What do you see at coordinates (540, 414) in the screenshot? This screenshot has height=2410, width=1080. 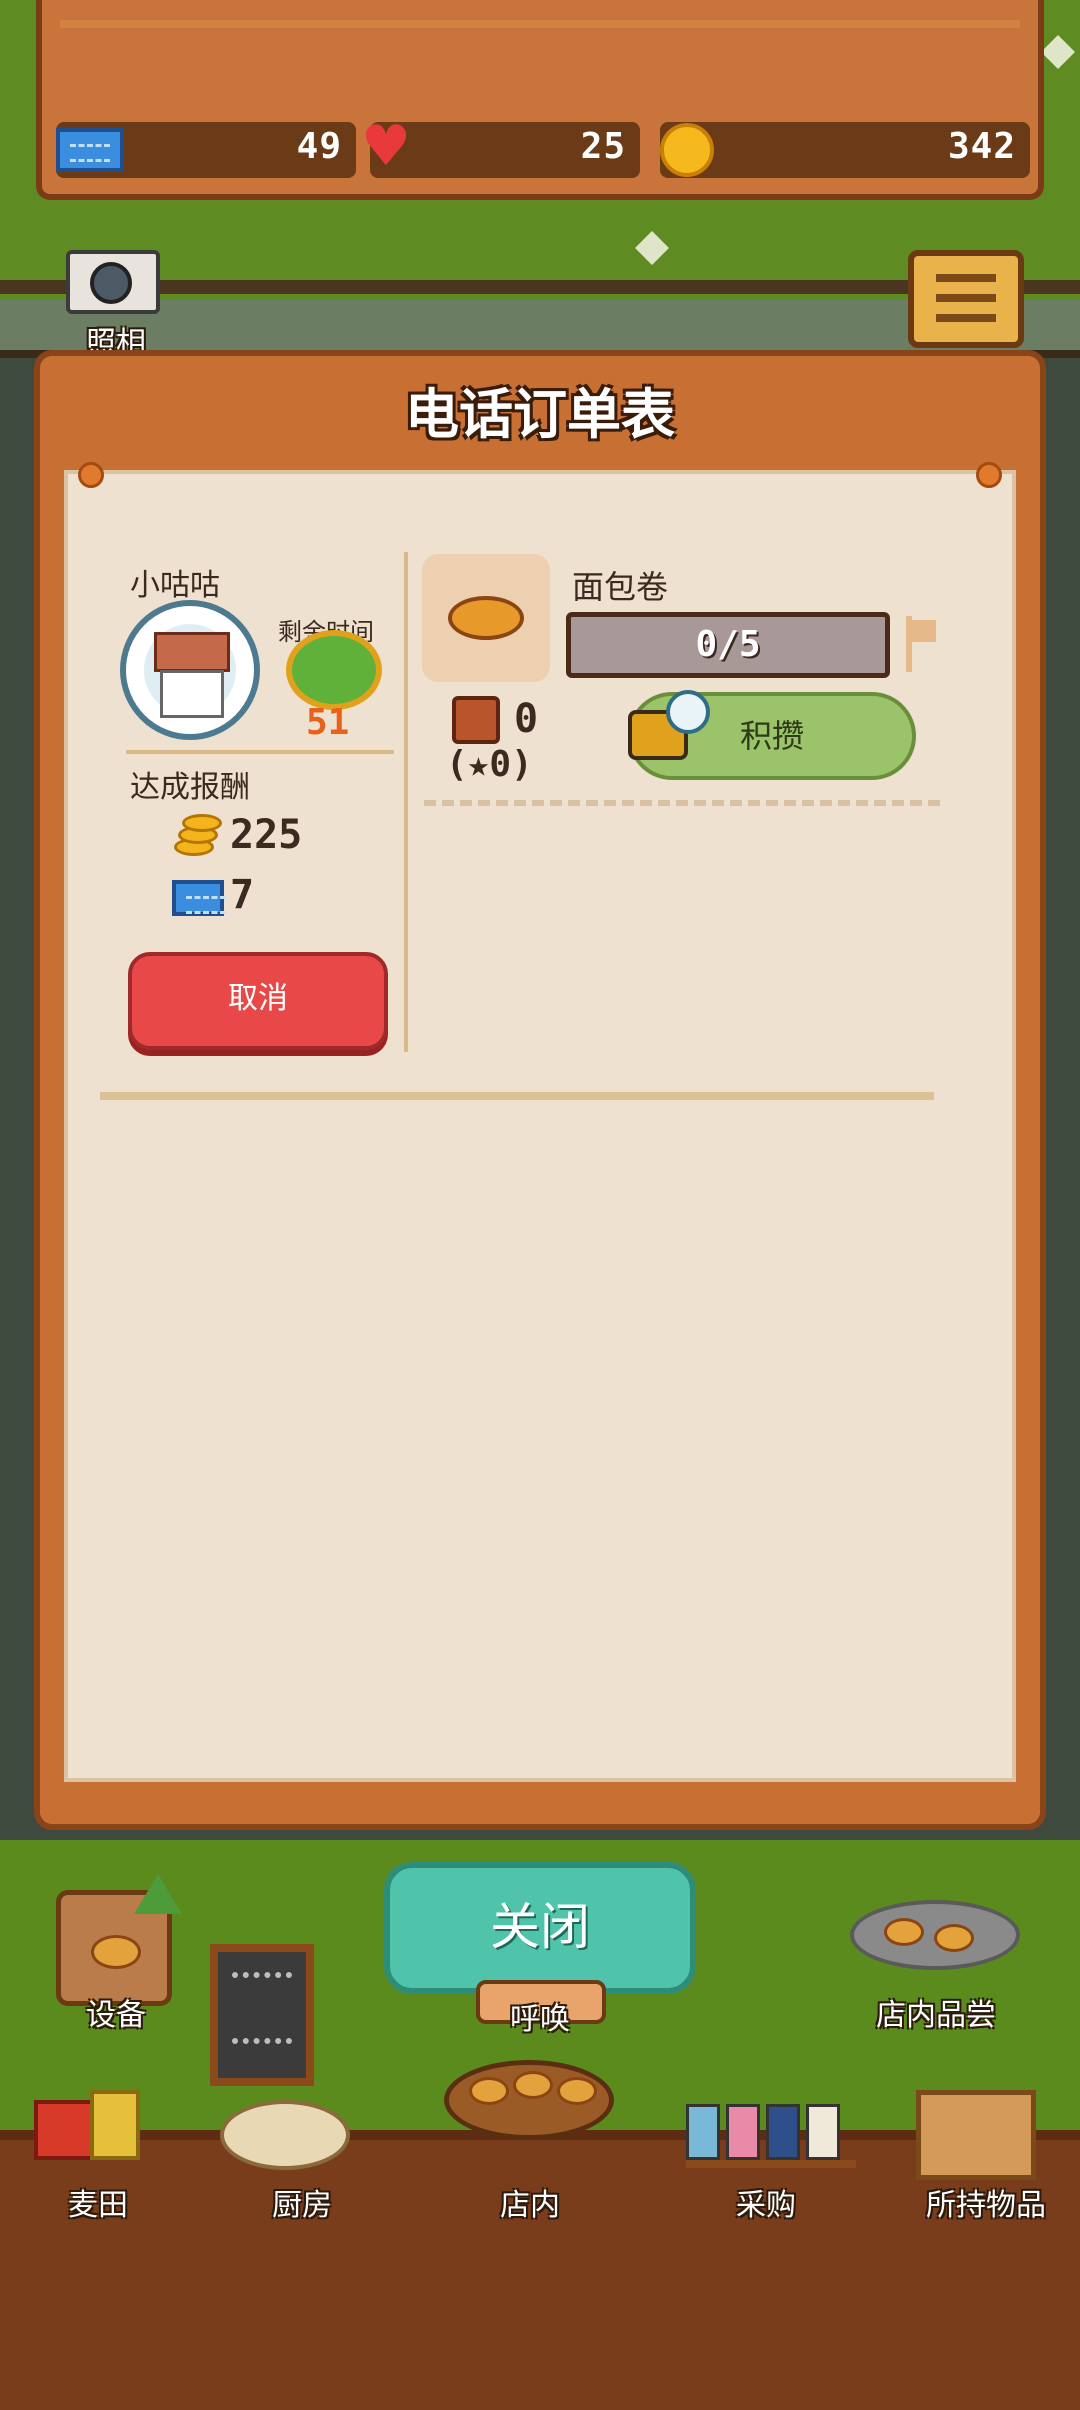 I see `dialog-title: 电话订单表` at bounding box center [540, 414].